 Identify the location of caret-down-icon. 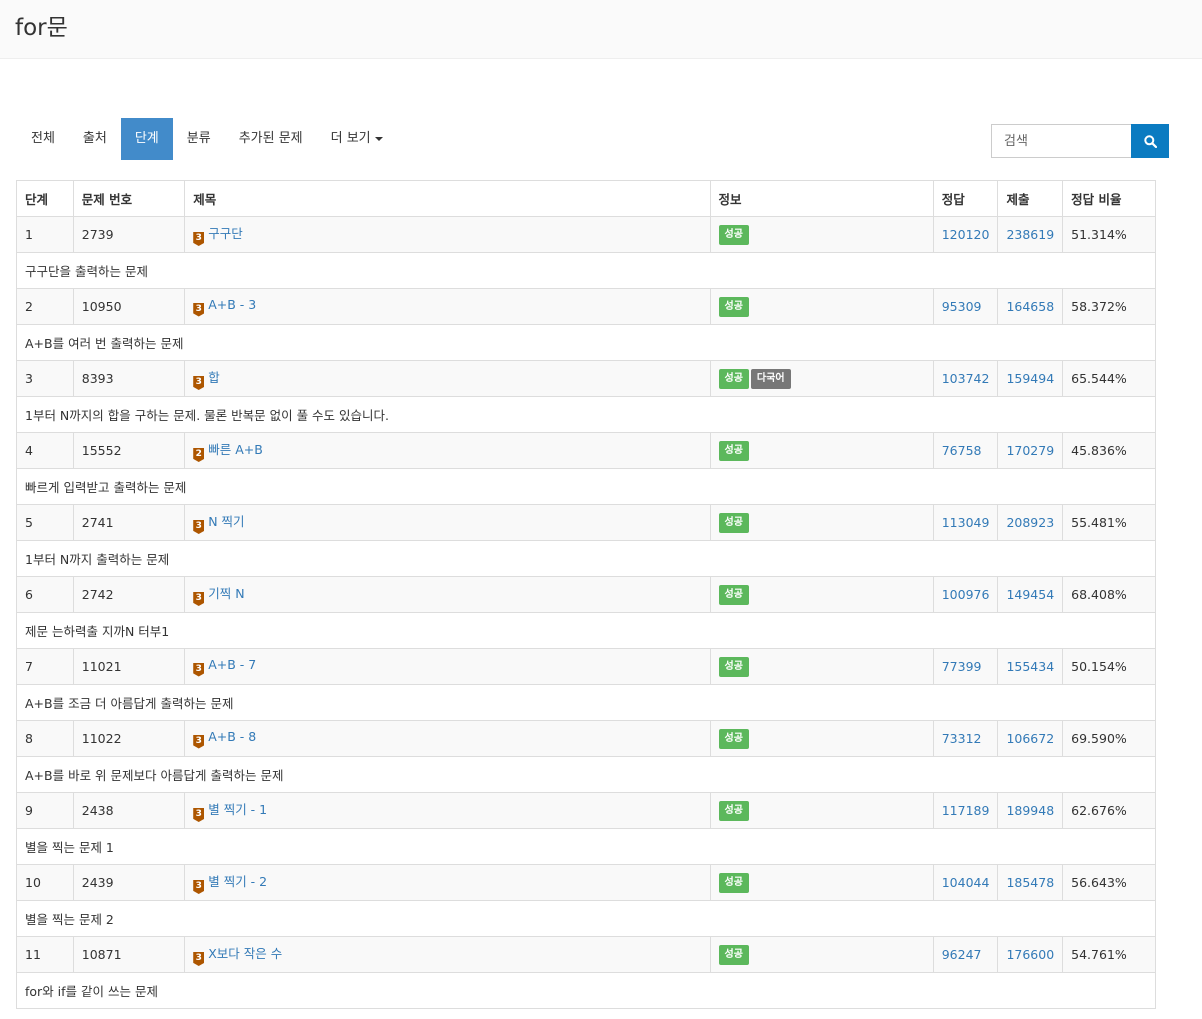
(378, 138).